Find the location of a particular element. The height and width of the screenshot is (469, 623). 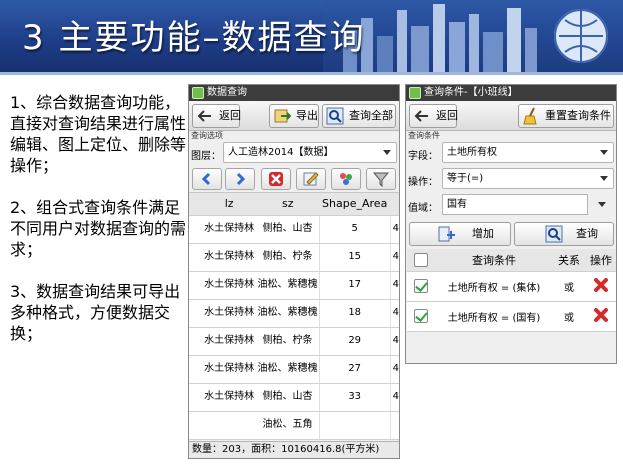

column-header-lz: lz is located at coordinates (229, 204).